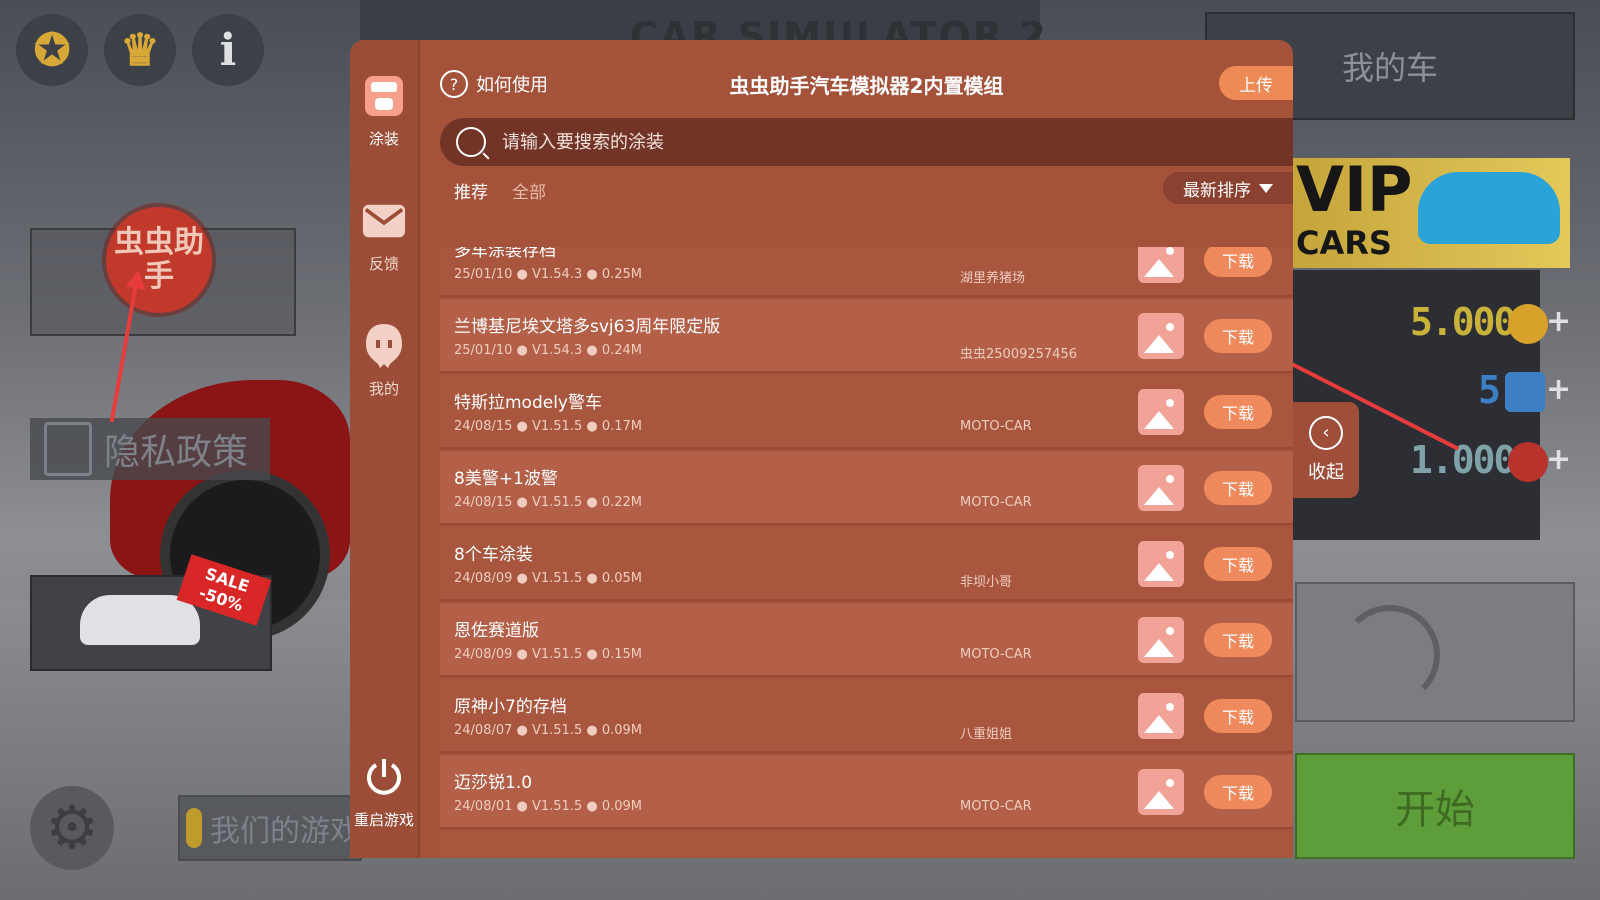  What do you see at coordinates (384, 346) in the screenshot?
I see `face-icon` at bounding box center [384, 346].